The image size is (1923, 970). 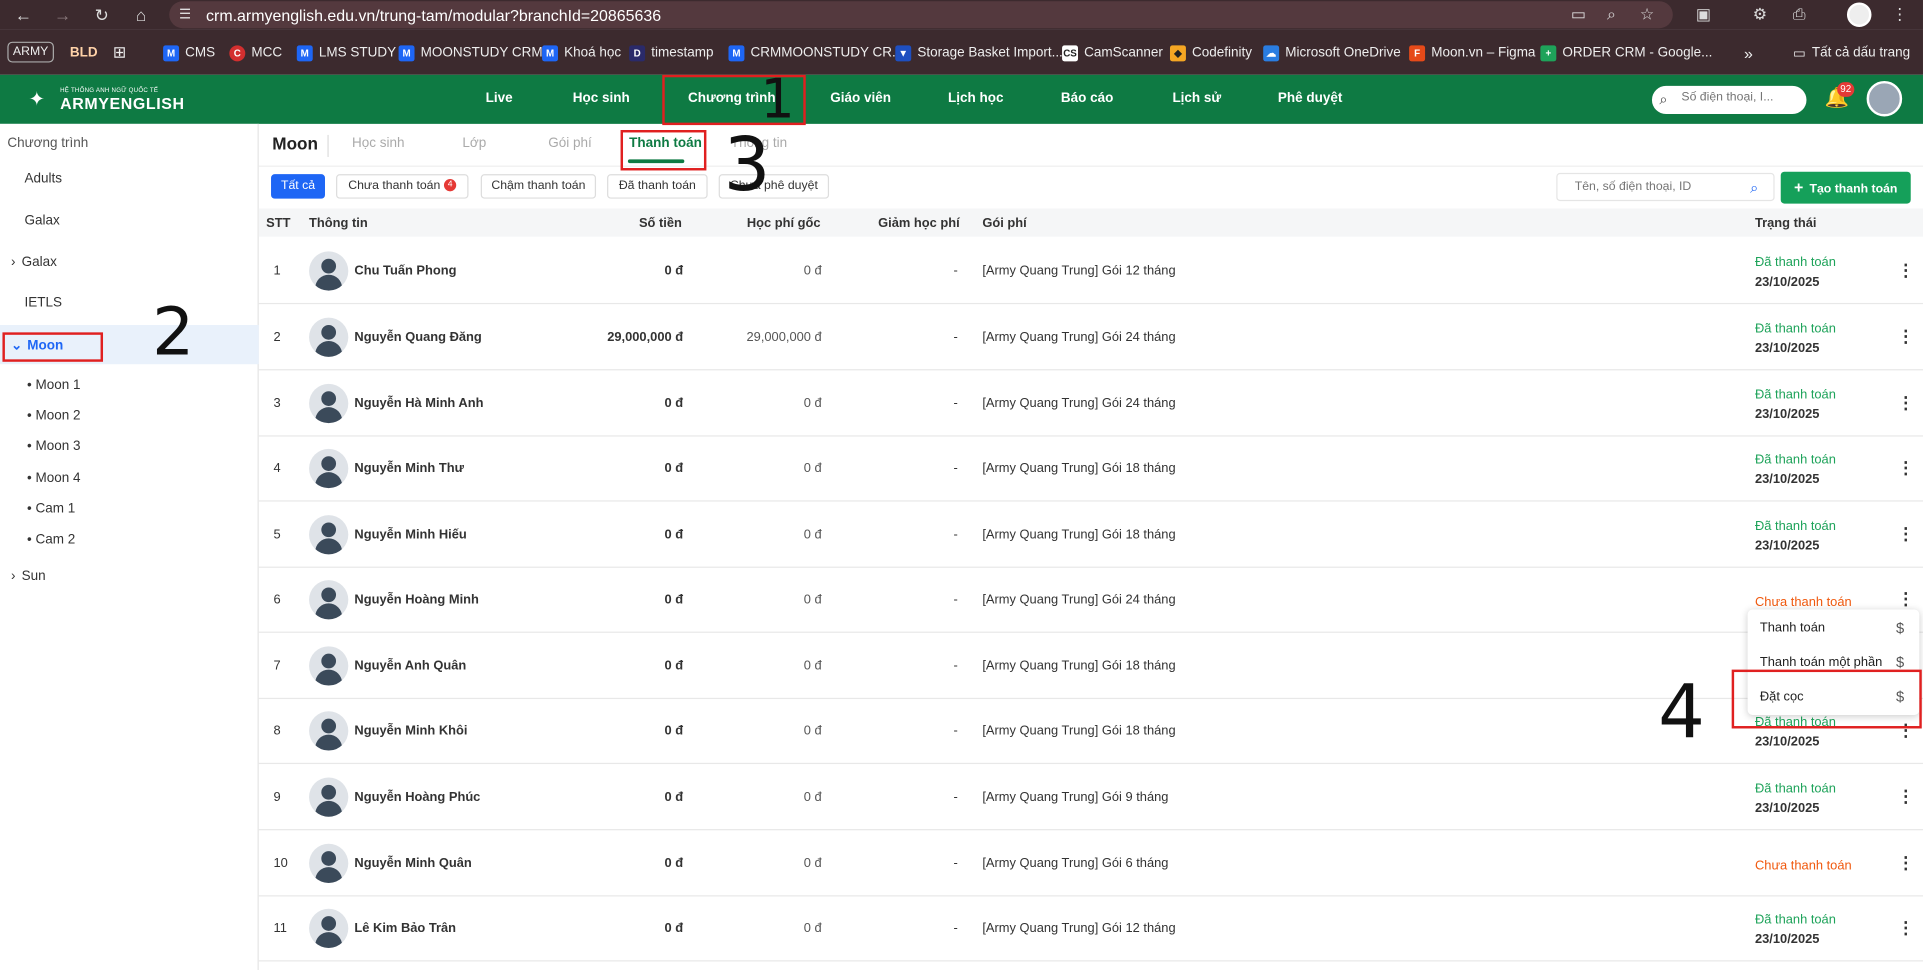 What do you see at coordinates (54, 446) in the screenshot?
I see `sidebar-subitem-moon-3: • Moon 3` at bounding box center [54, 446].